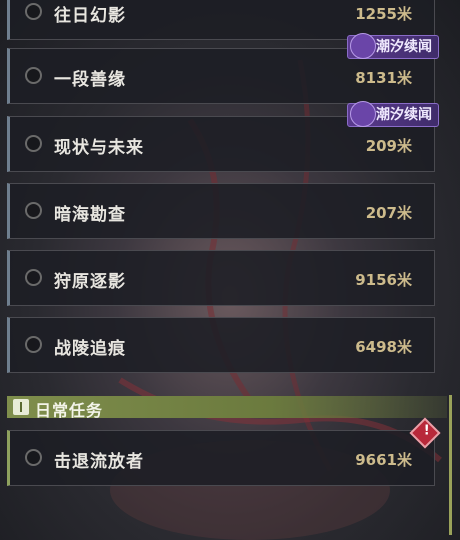 Image resolution: width=460 pixels, height=540 pixels. What do you see at coordinates (227, 408) in the screenshot?
I see `daily-tasks-header: 日常任务` at bounding box center [227, 408].